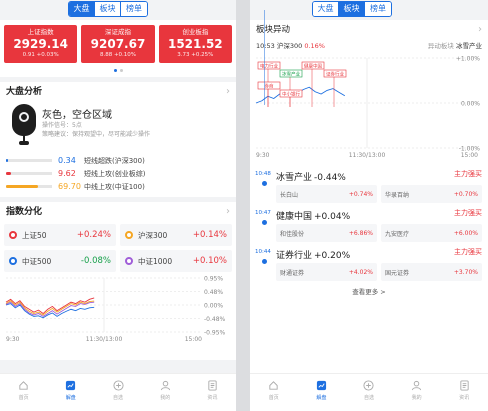 This screenshot has width=488, height=411. I want to click on strategy-advice: 策略建议：保持观望中，尽可能减少操作, so click(96, 134).